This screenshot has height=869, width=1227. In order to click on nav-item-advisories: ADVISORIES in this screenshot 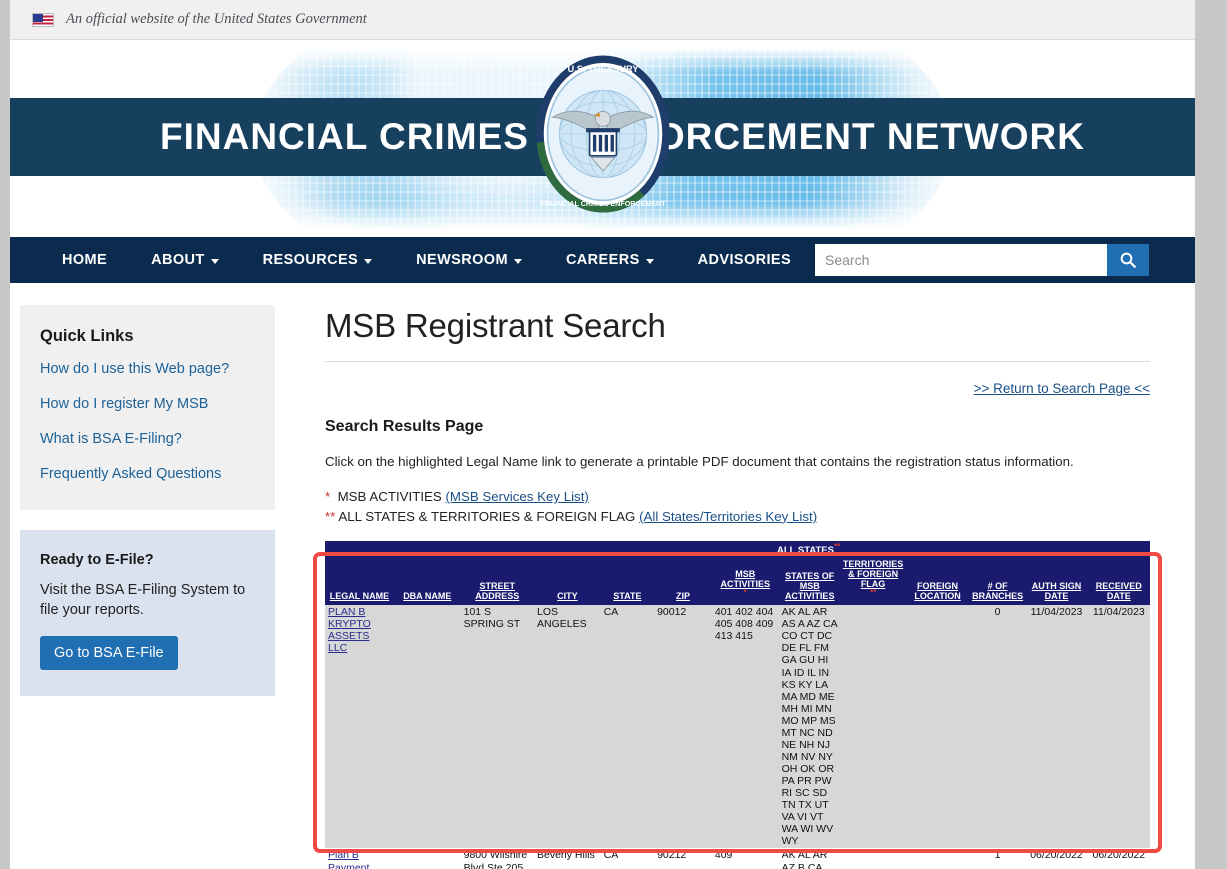, I will do `click(744, 260)`.